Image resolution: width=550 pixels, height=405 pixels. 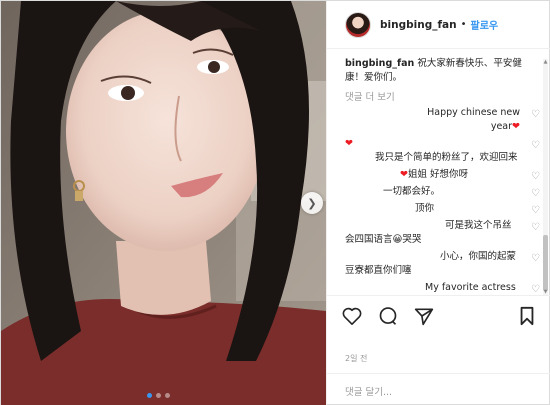 I want to click on comment-content: Happy chinese new year❤, so click(x=432, y=120).